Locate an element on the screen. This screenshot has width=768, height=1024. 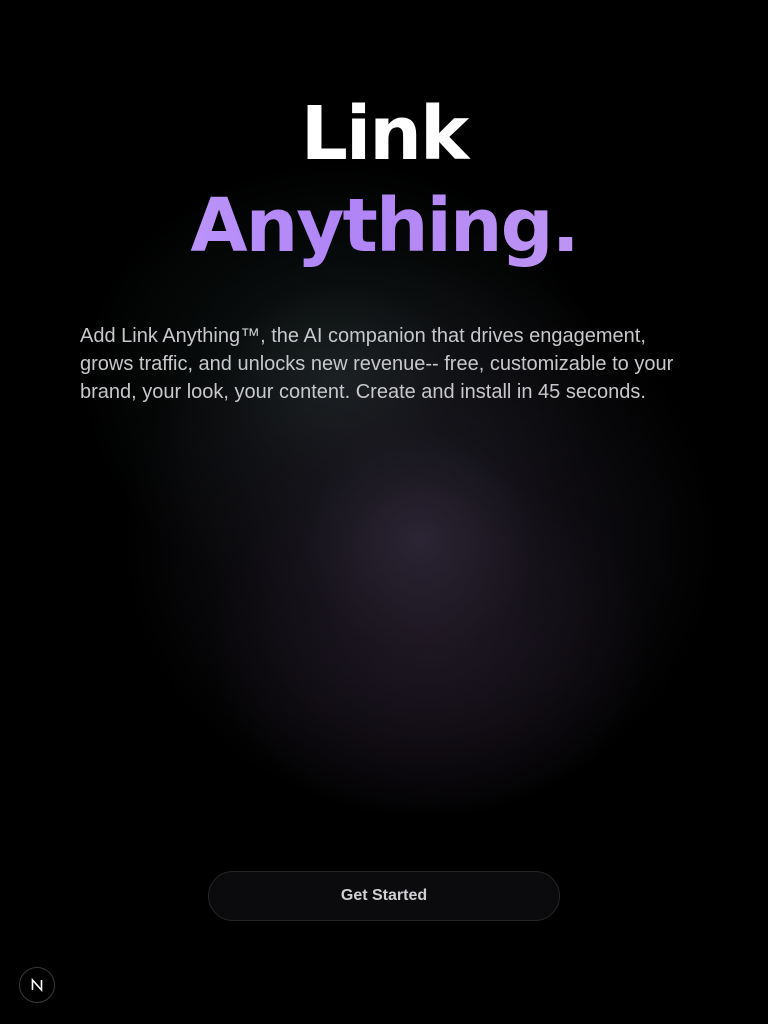
next-n-logo-icon is located at coordinates (37, 985).